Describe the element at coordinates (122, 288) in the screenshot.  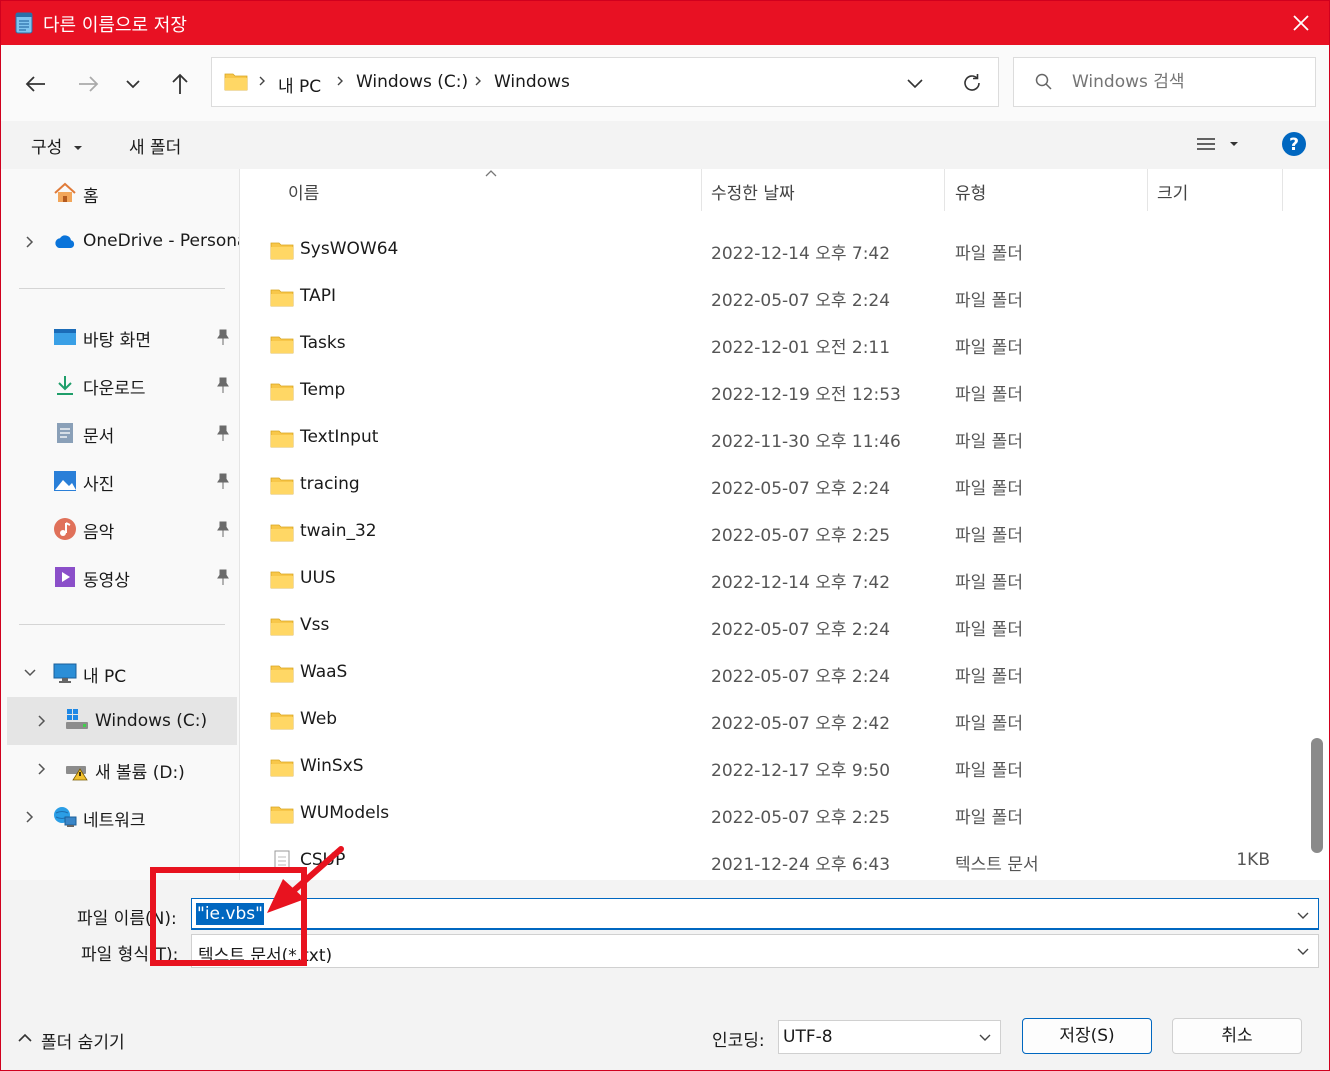
I see `sidebar-divider` at that location.